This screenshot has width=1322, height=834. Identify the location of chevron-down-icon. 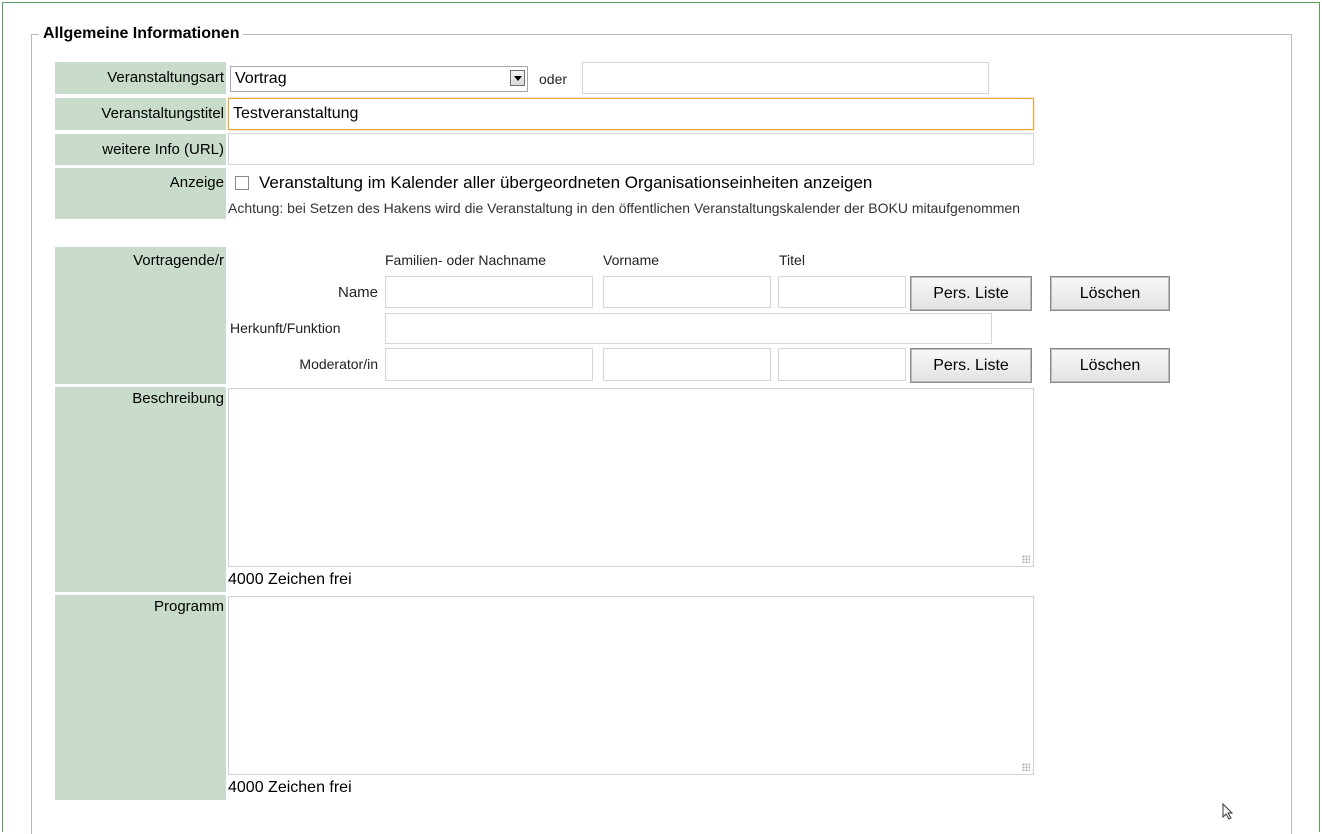
(517, 78).